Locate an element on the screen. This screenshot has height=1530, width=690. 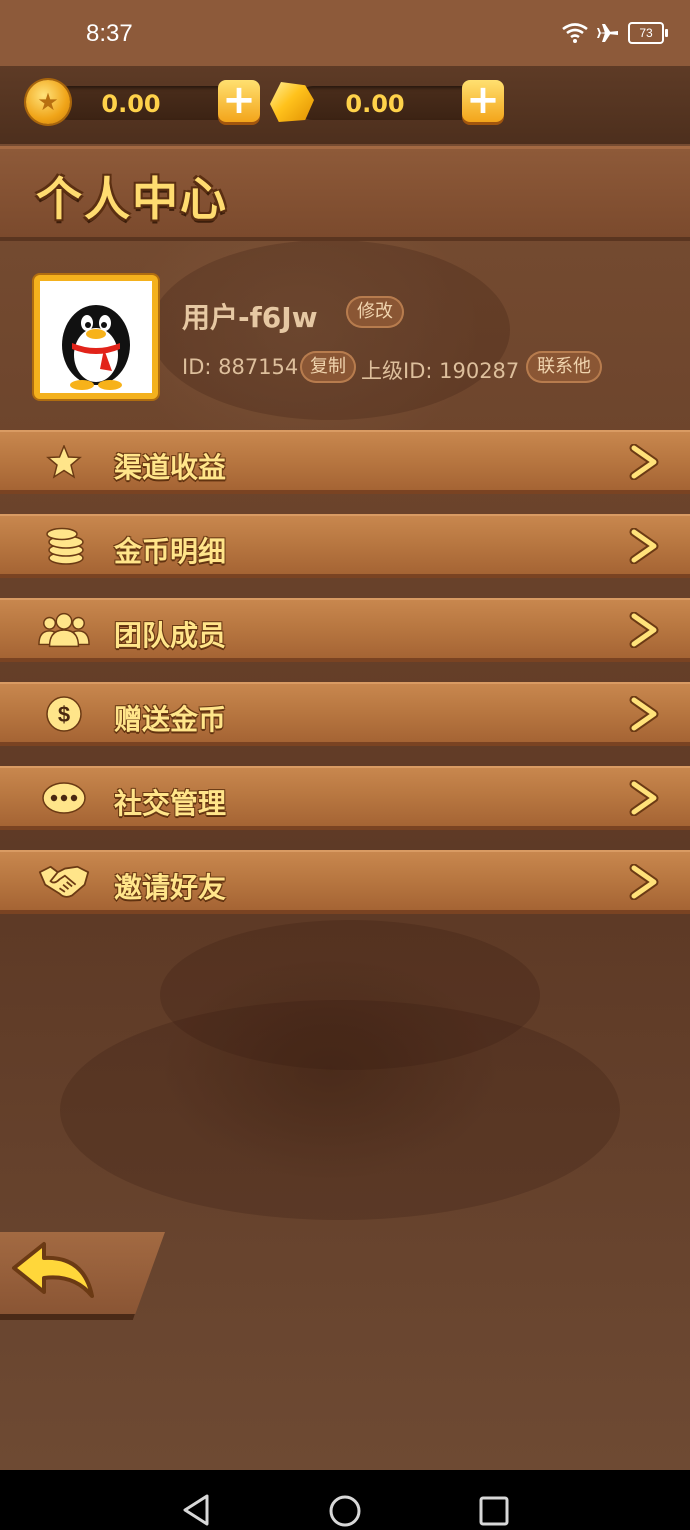
menu-item-label: 邀请好友 is located at coordinates (170, 887).